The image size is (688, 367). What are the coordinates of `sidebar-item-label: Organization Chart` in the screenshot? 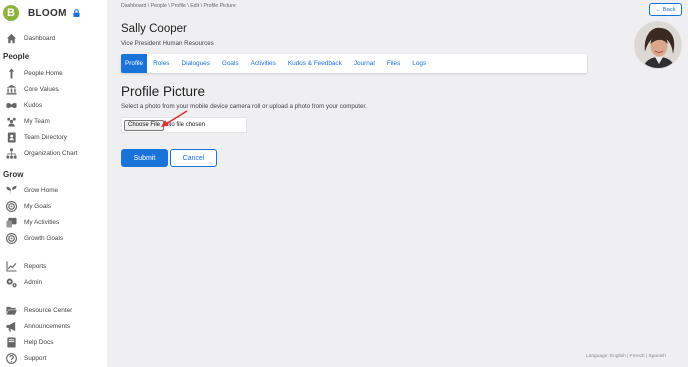 It's located at (51, 153).